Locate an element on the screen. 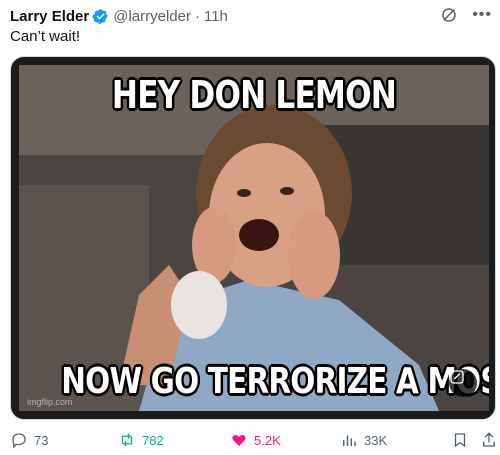 The width and height of the screenshot is (500, 455). tweet-text: Can’t wait! is located at coordinates (45, 36).